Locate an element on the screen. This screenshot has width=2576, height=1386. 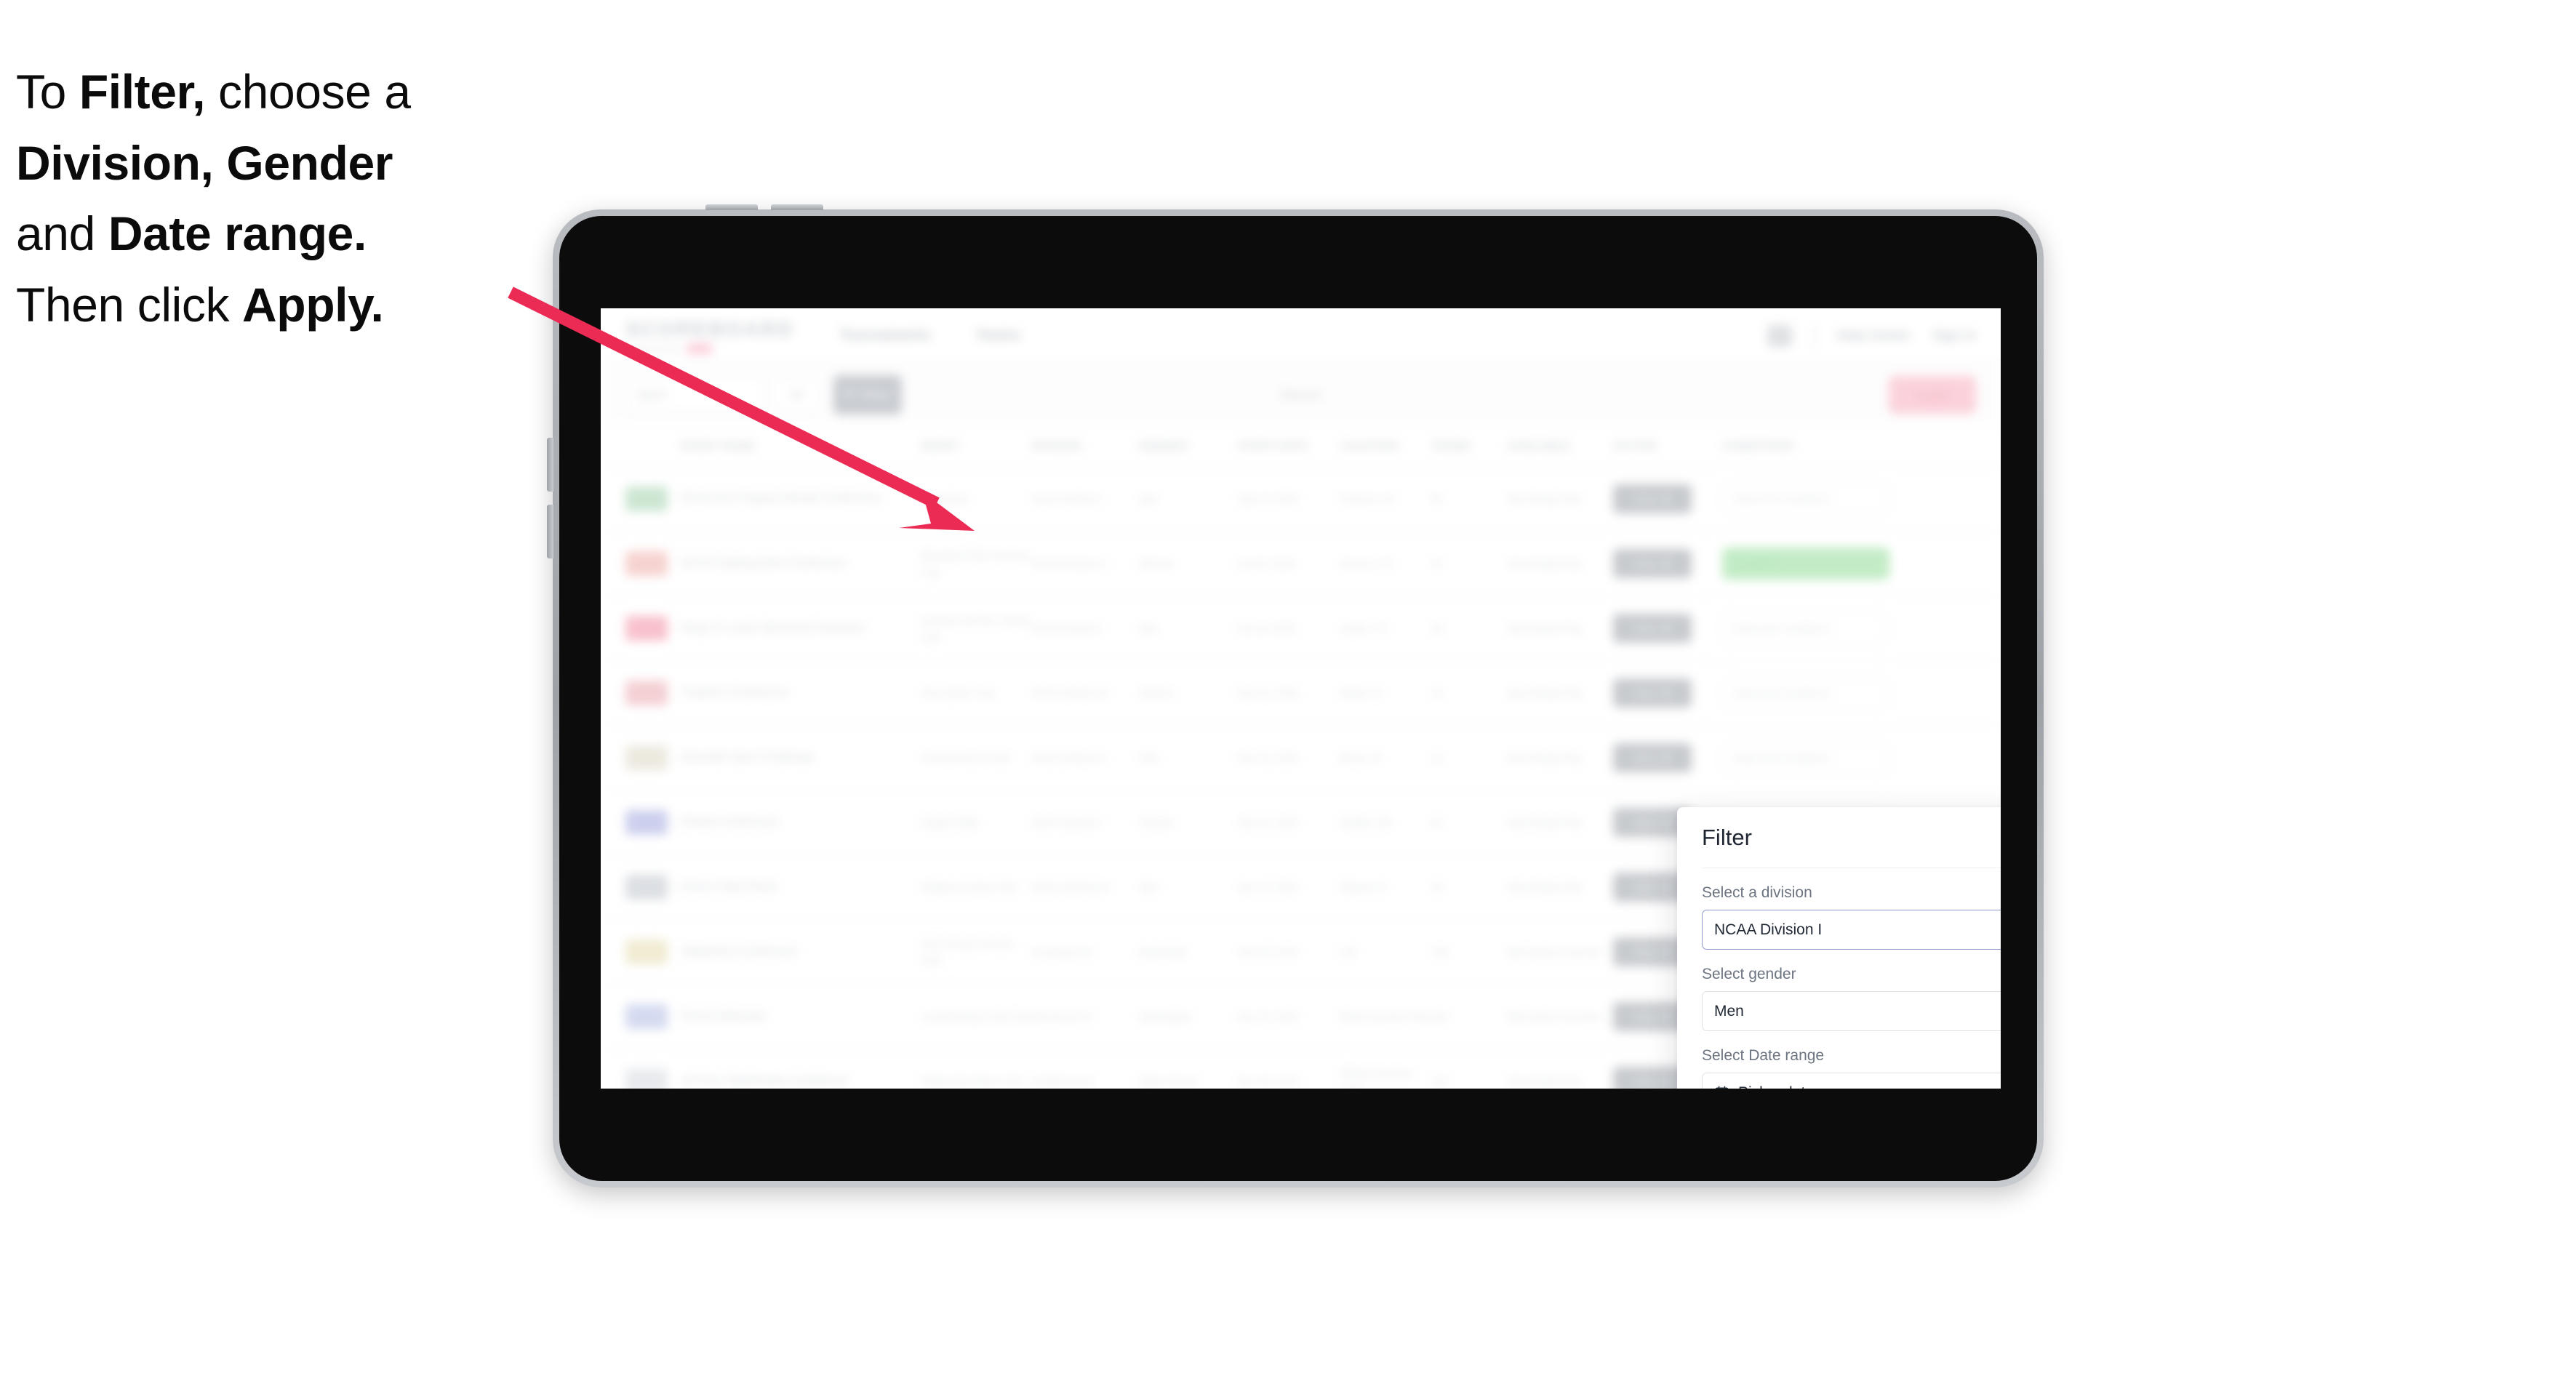
grid-icon is located at coordinates (1779, 336).